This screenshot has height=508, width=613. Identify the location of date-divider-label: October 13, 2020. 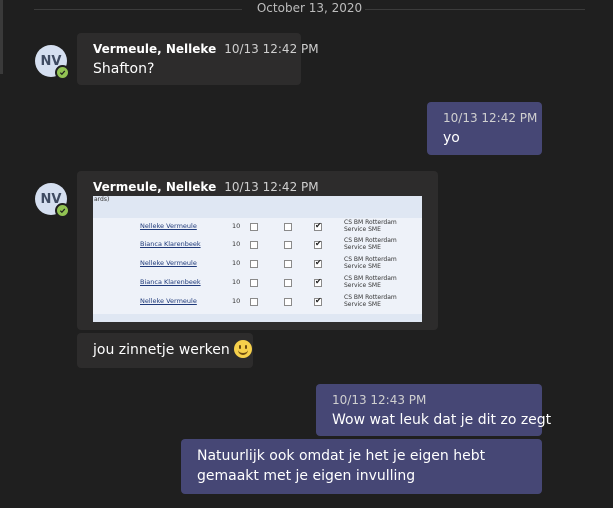
(309, 8).